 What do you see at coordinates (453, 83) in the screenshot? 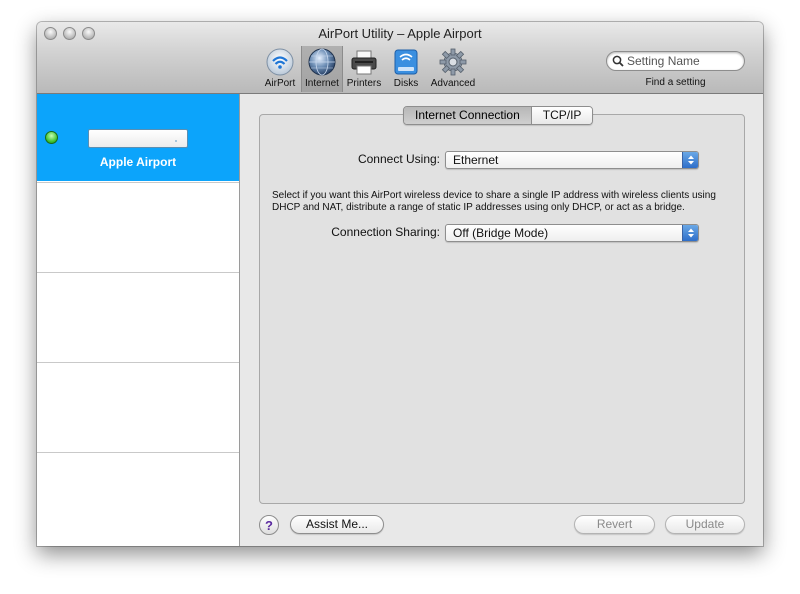
I see `toolbar-advanced-label: Advanced` at bounding box center [453, 83].